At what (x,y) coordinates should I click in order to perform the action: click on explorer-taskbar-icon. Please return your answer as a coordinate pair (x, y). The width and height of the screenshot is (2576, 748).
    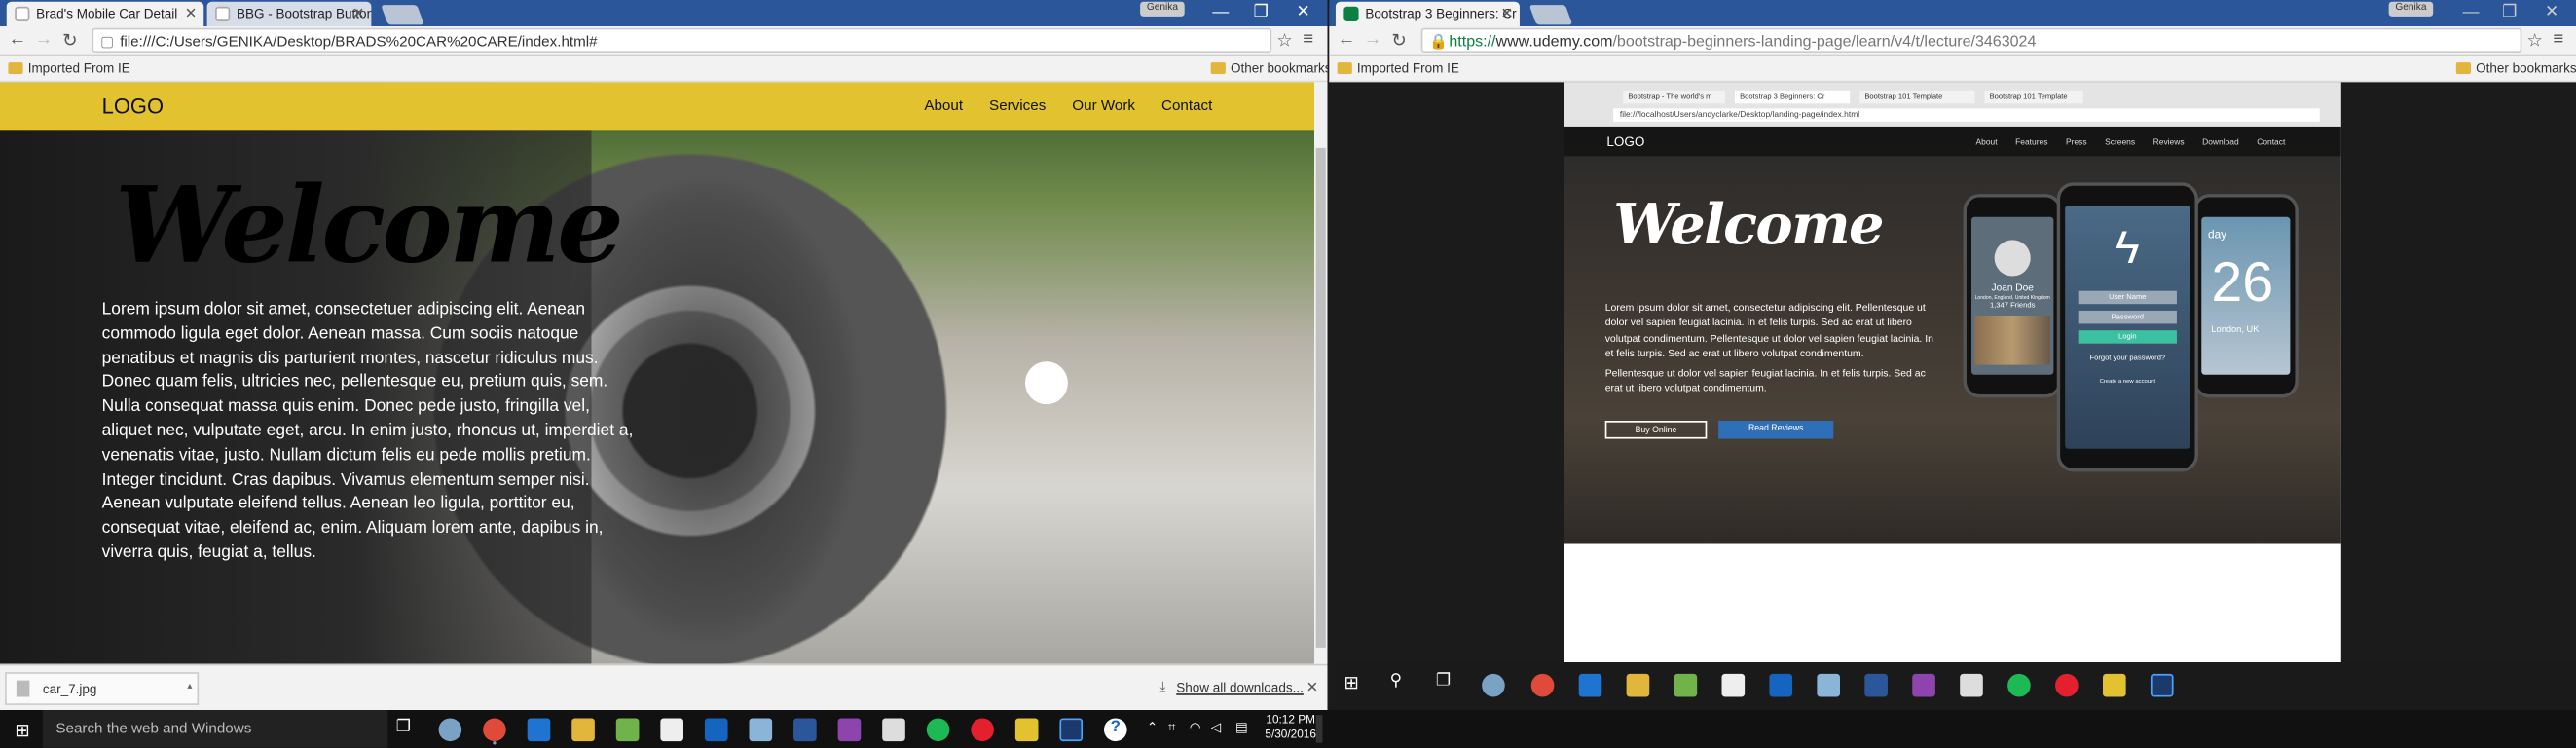
    Looking at the image, I should click on (583, 730).